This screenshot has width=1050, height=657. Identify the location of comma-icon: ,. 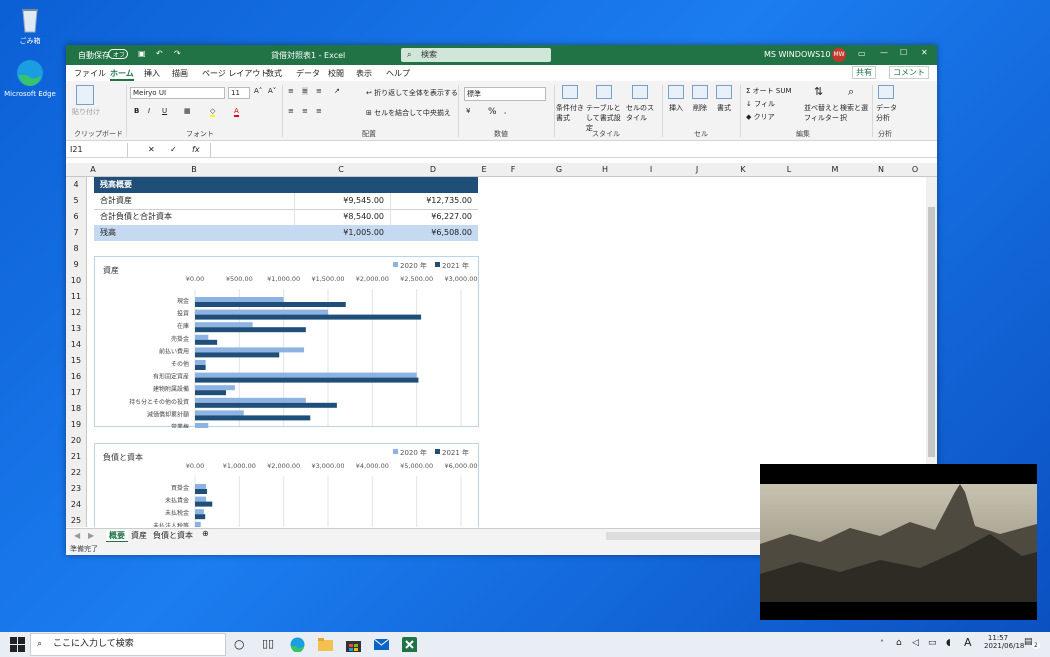
(505, 111).